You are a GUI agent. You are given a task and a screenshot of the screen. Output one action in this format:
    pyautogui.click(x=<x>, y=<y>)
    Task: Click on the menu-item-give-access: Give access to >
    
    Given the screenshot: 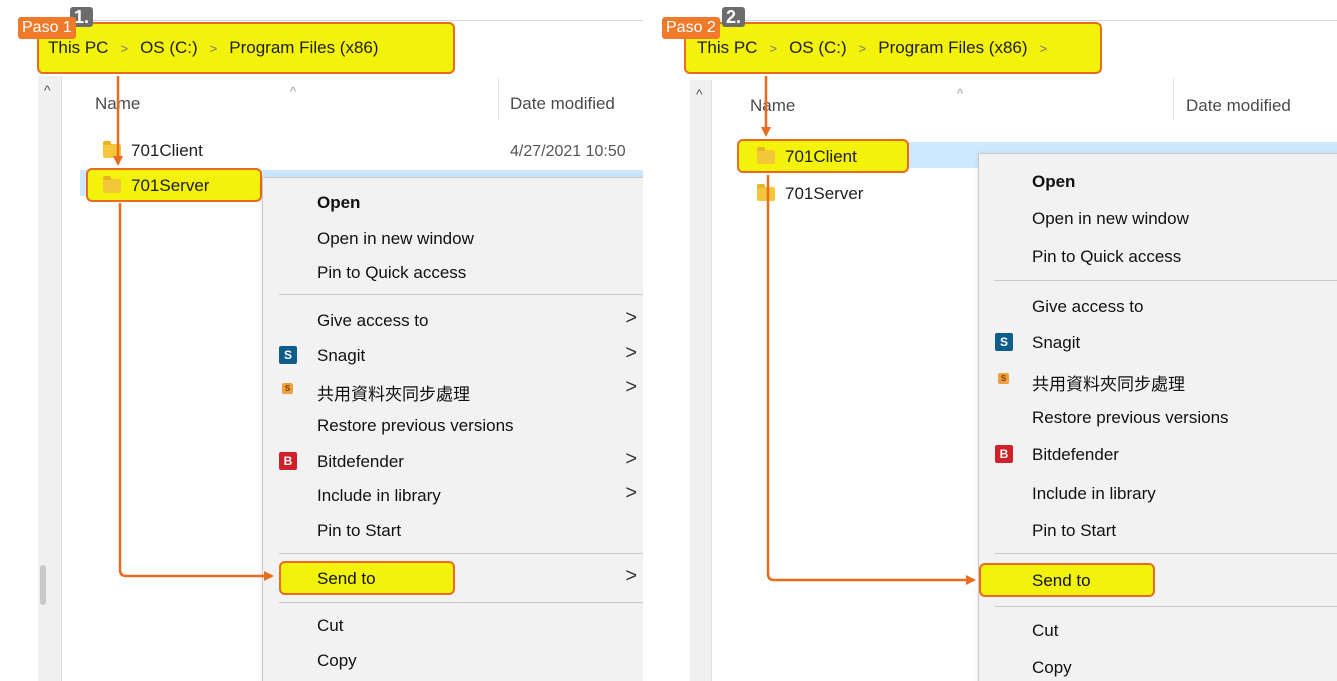 What is the action you would take?
    pyautogui.click(x=453, y=321)
    